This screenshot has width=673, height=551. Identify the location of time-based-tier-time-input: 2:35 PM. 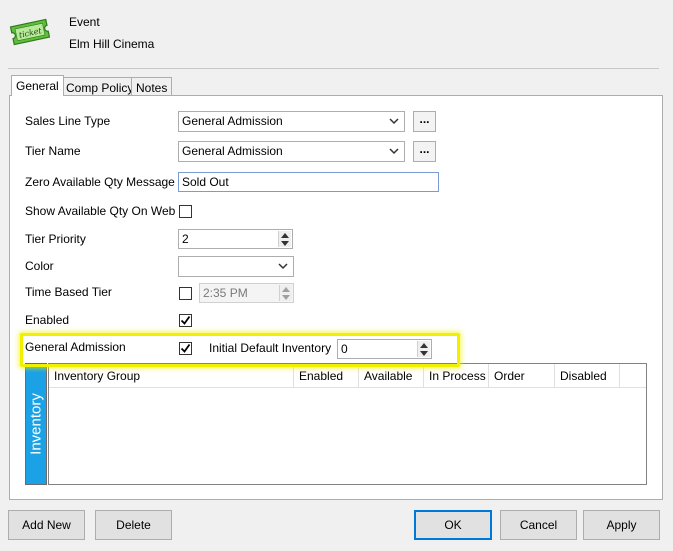
(246, 293).